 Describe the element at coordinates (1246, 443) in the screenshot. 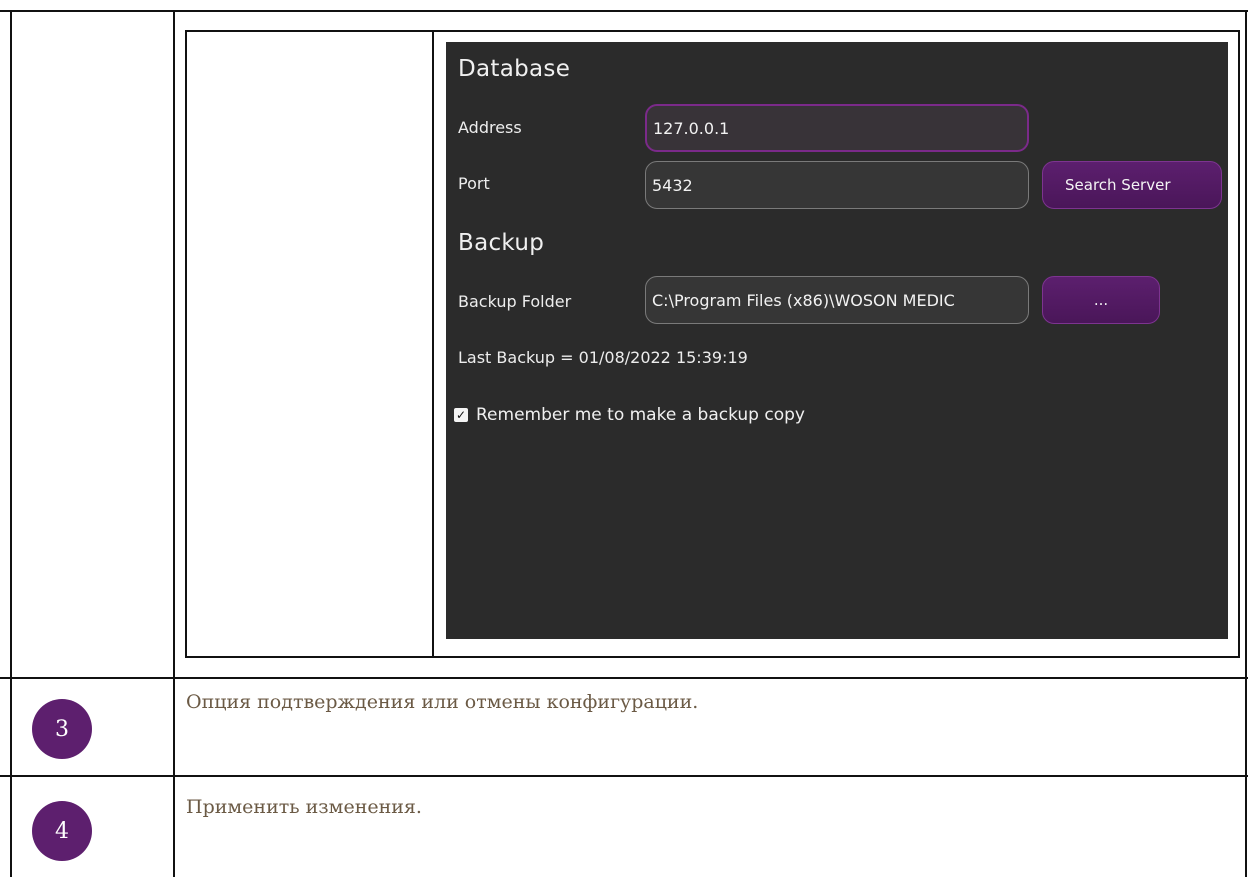

I see `table-right-border` at that location.